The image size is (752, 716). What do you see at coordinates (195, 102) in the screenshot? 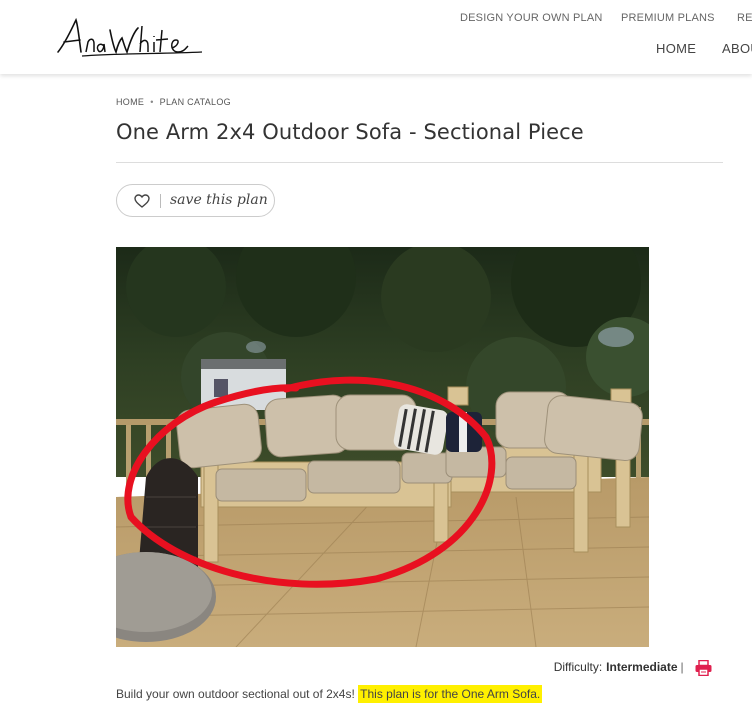
I see `breadcrumb-plan-catalog: PLAN CATALOG` at bounding box center [195, 102].